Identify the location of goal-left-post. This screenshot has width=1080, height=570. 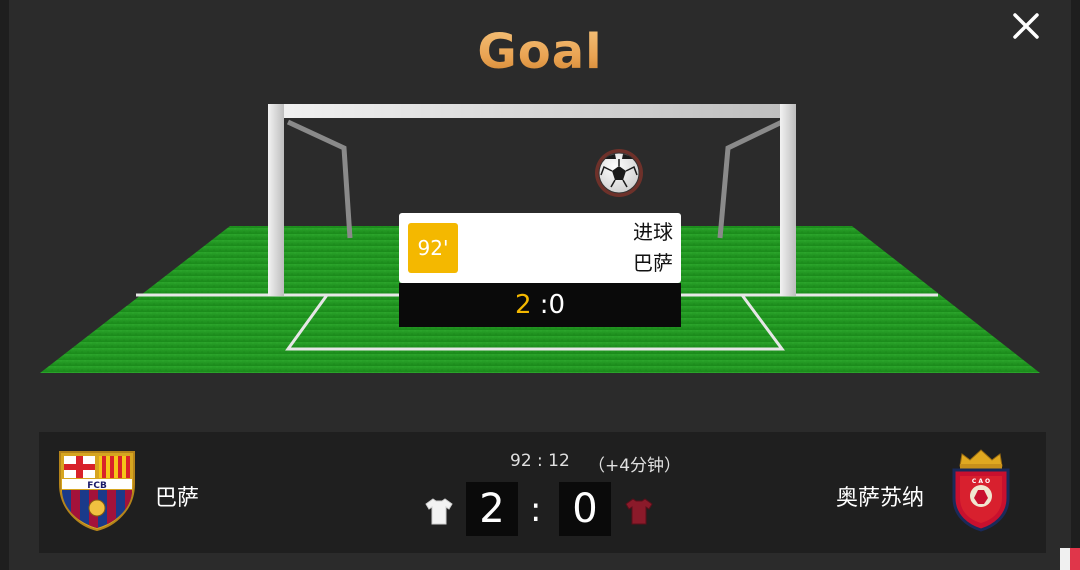
(276, 200).